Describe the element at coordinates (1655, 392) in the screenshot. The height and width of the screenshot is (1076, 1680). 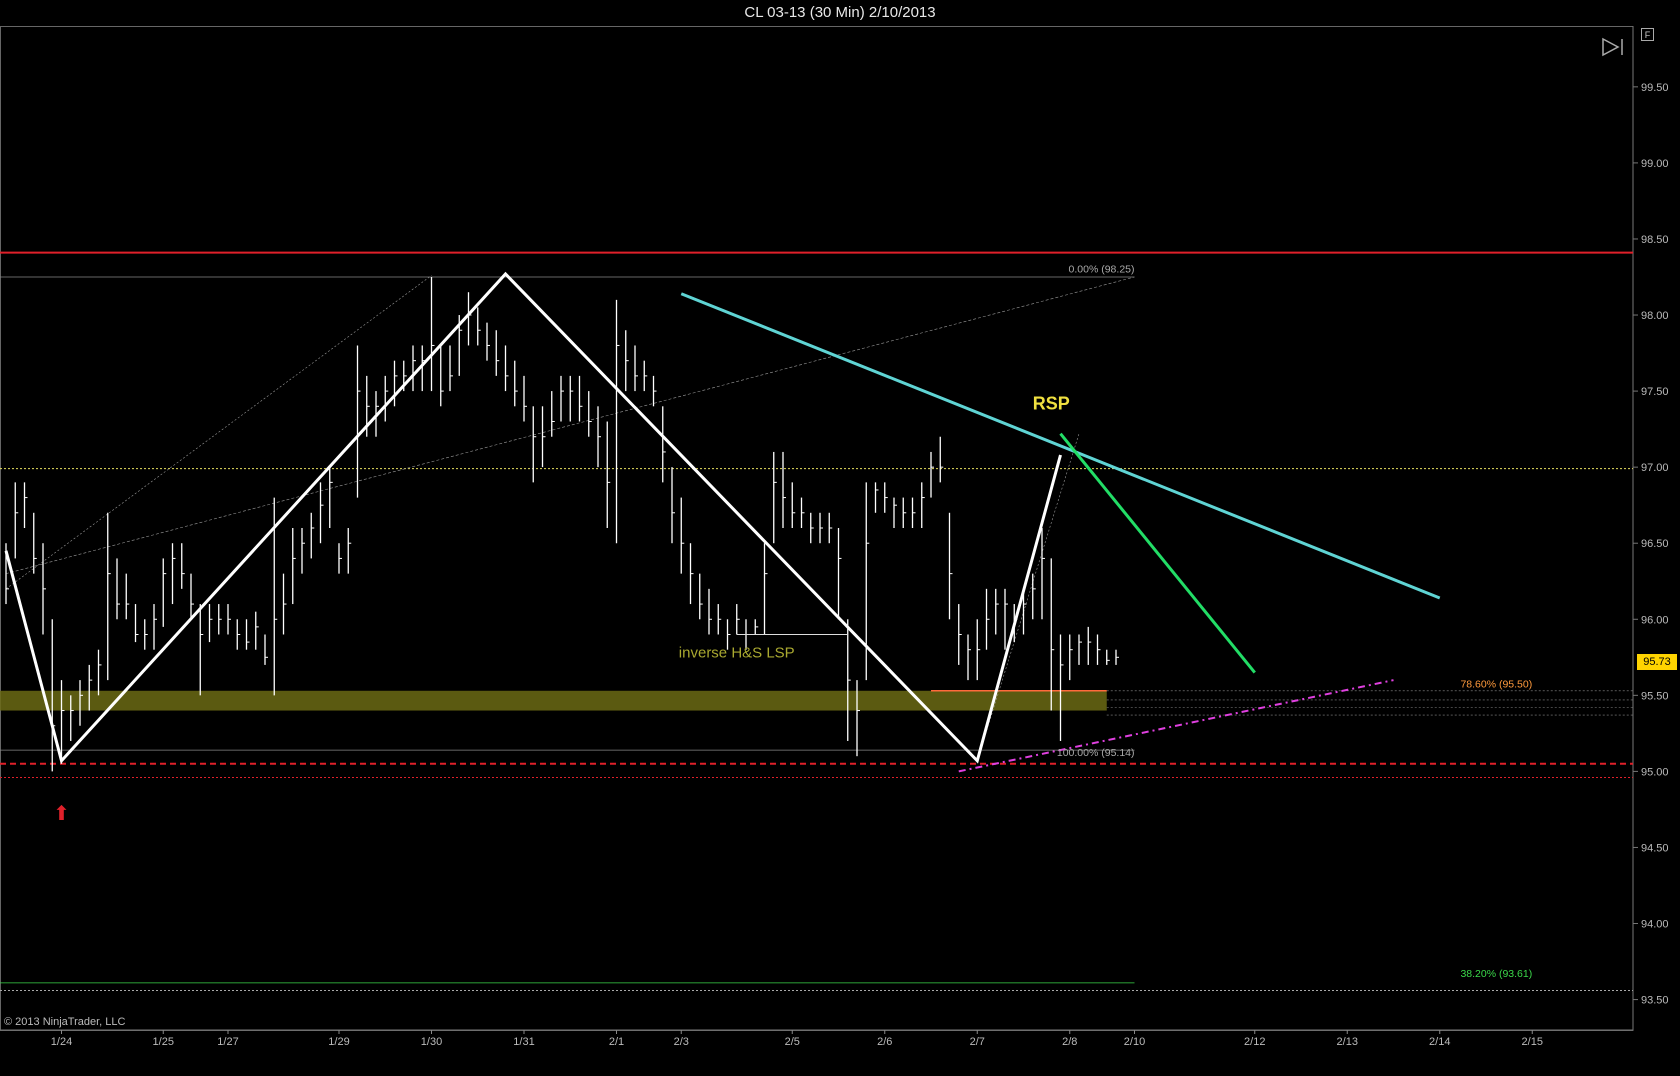
I see `y-tick-label: 97.50` at that location.